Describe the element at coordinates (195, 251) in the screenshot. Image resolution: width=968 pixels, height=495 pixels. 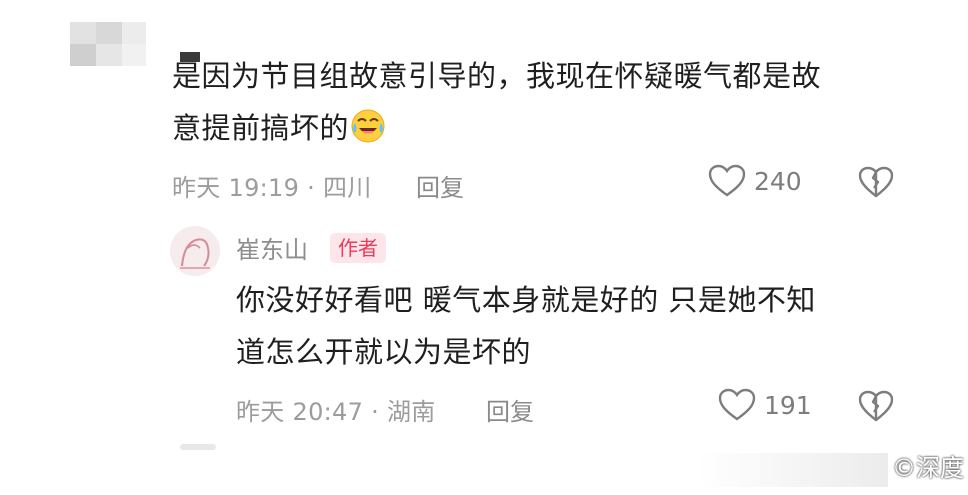
I see `avatar` at that location.